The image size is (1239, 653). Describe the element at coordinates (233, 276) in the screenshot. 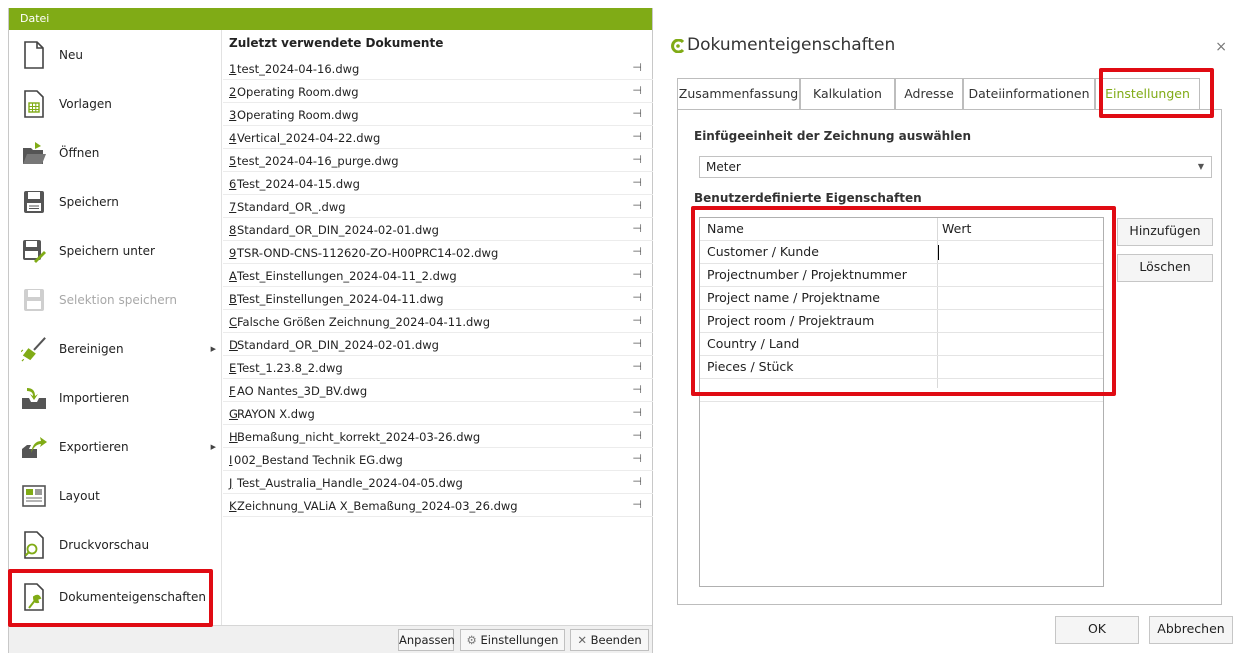

I see `recent-document-key: A` at that location.